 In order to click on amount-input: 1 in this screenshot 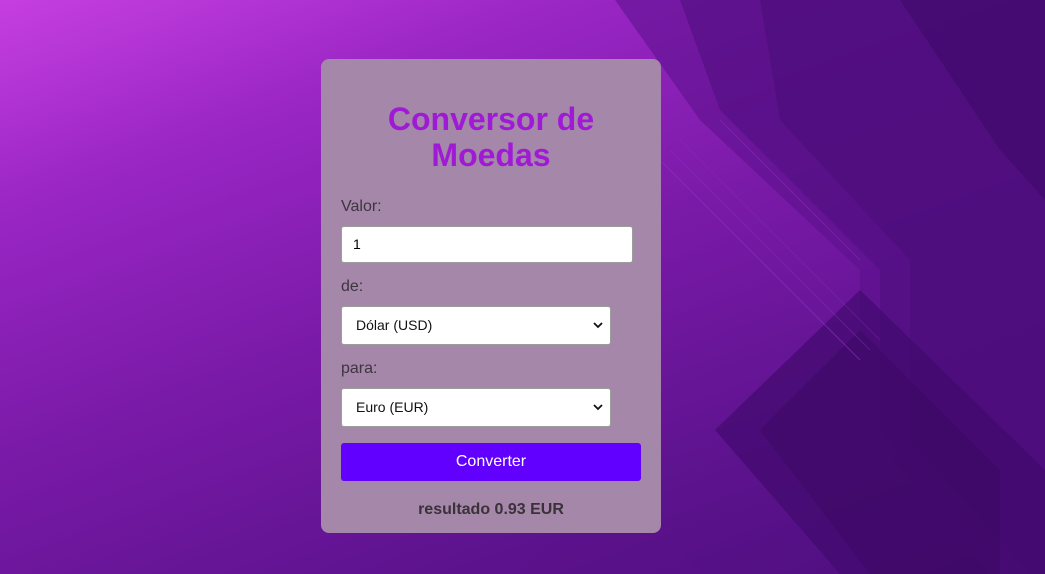, I will do `click(487, 244)`.